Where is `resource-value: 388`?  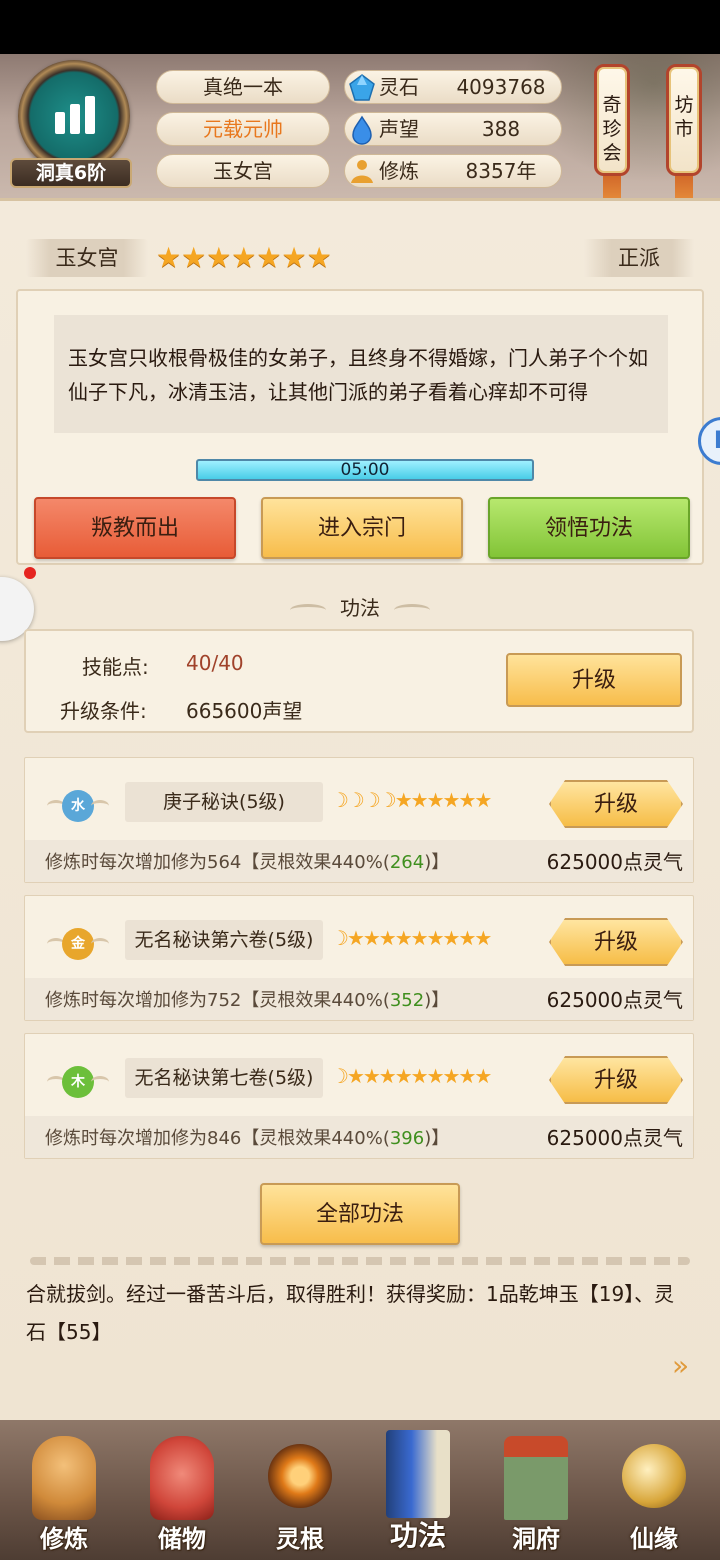 resource-value: 388 is located at coordinates (501, 129).